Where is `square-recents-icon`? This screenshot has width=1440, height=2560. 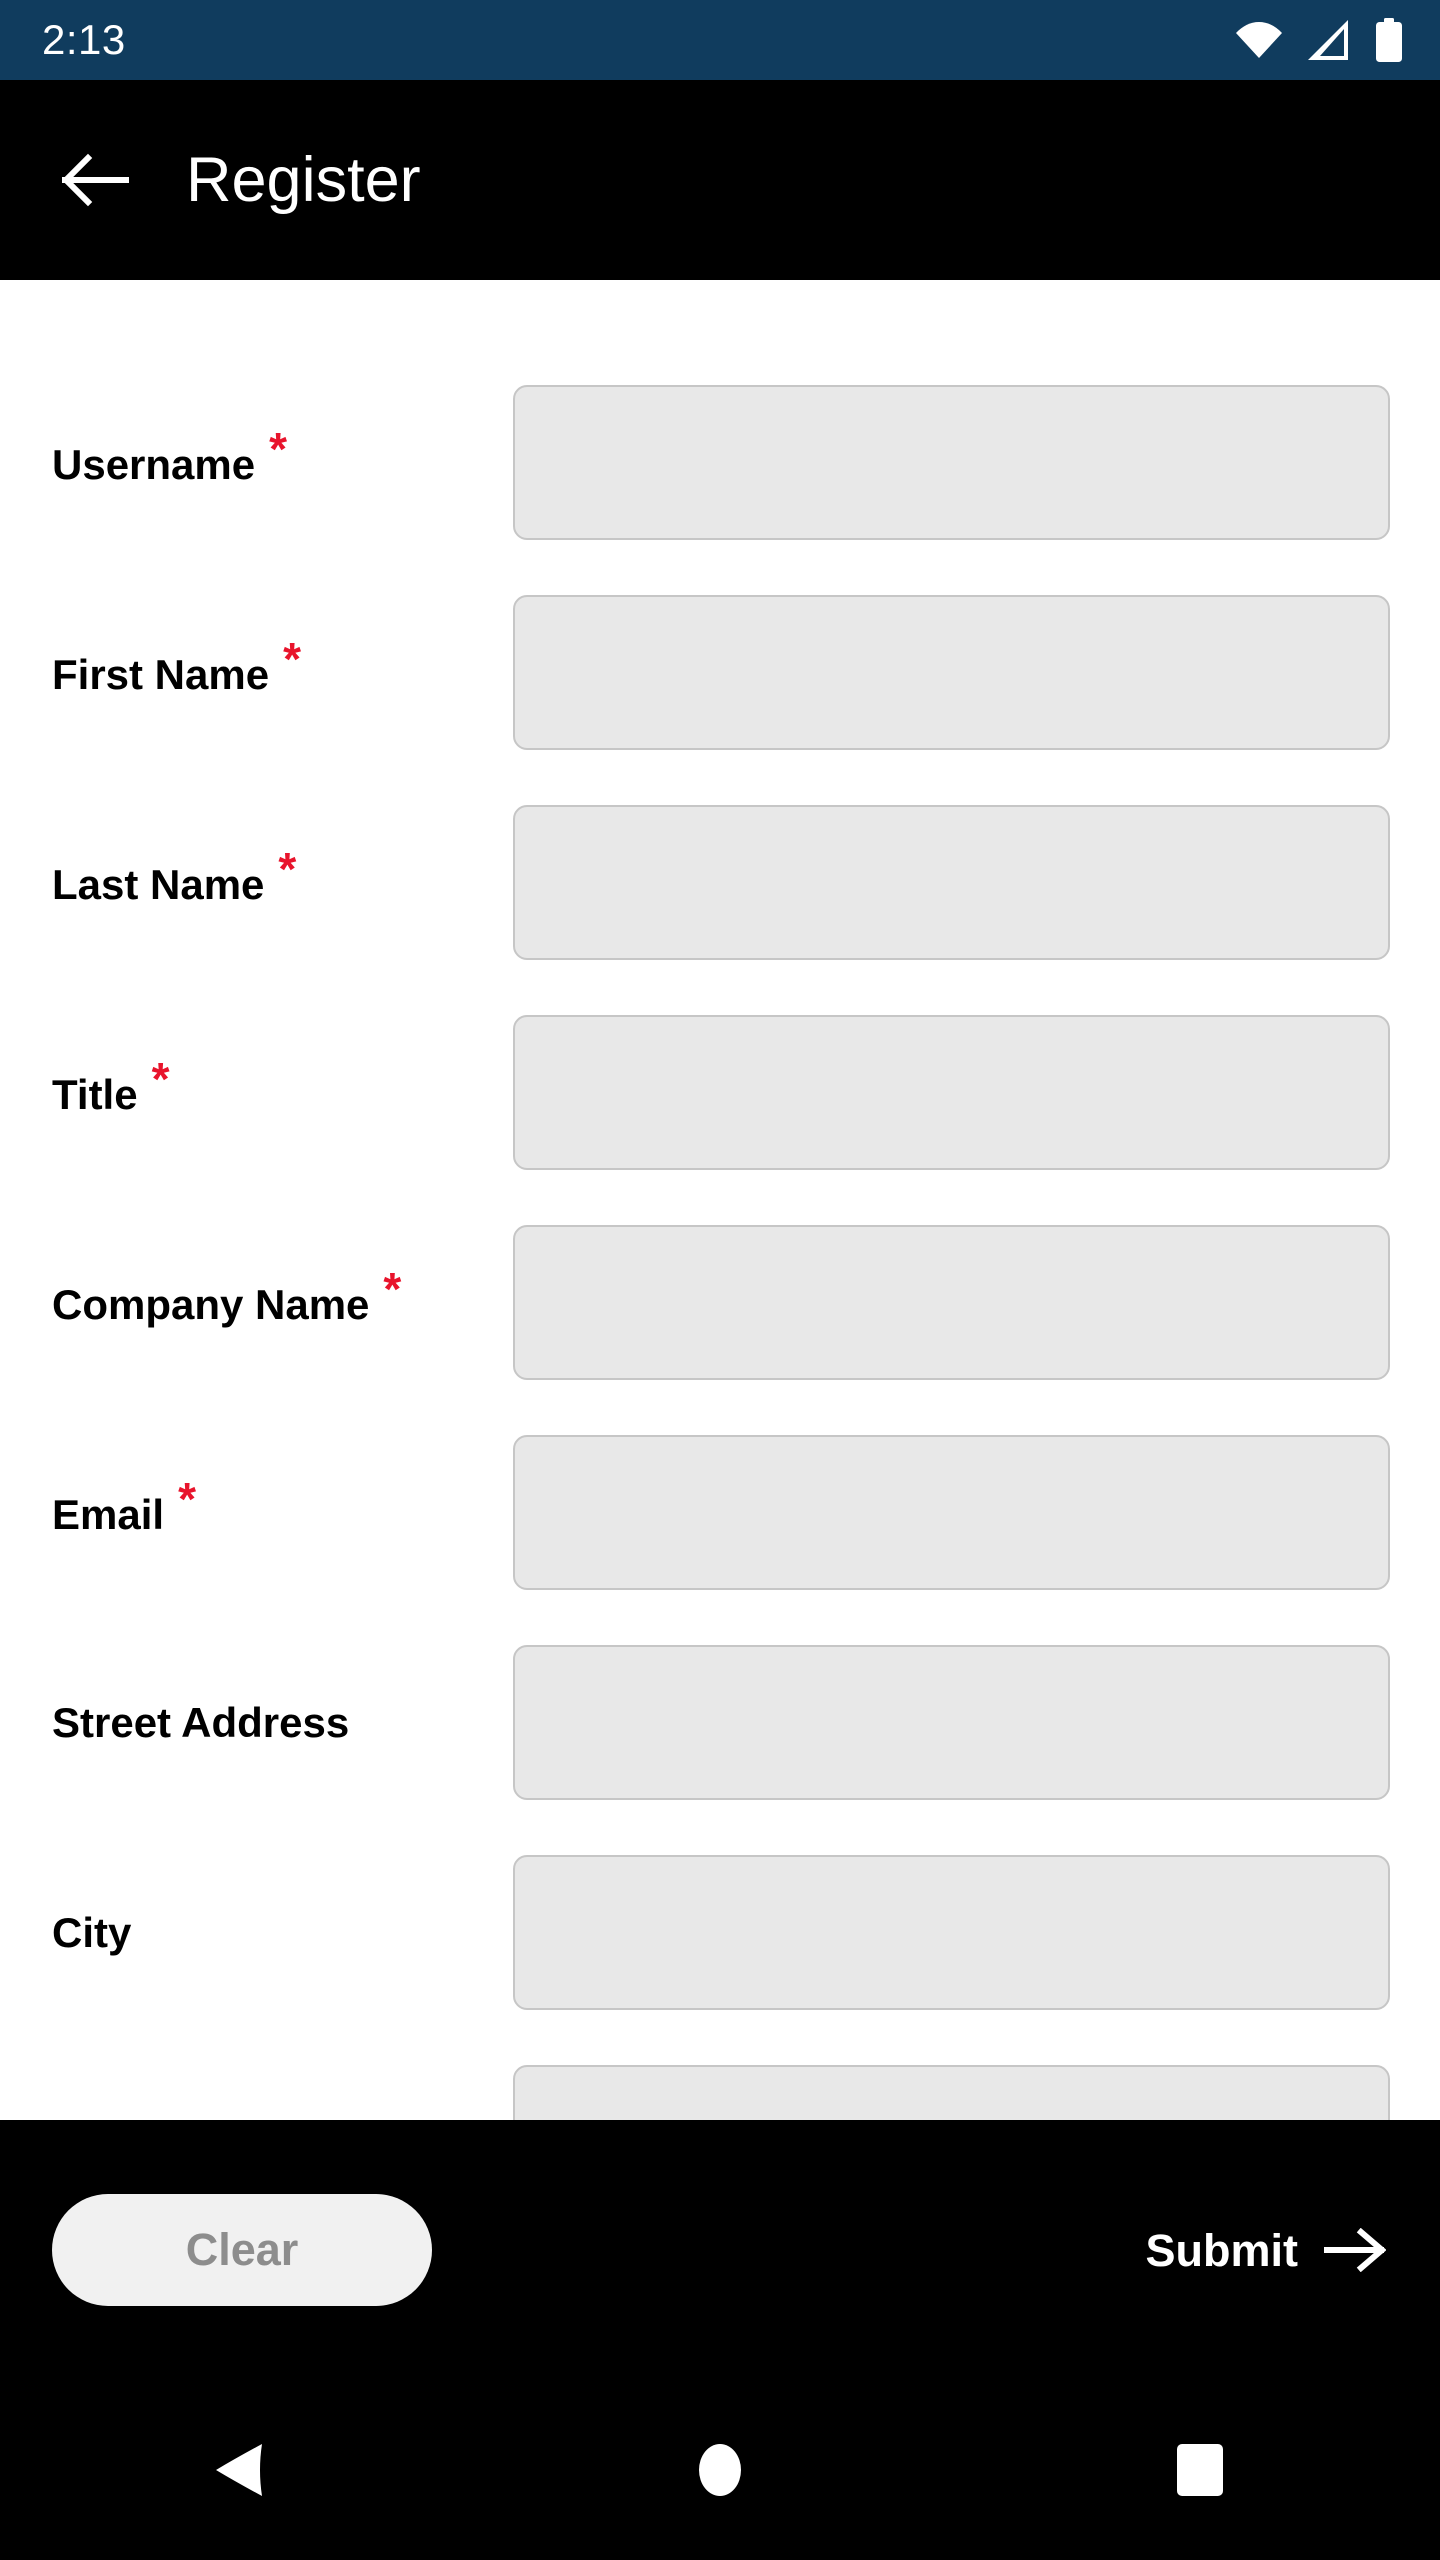
square-recents-icon is located at coordinates (1200, 2470).